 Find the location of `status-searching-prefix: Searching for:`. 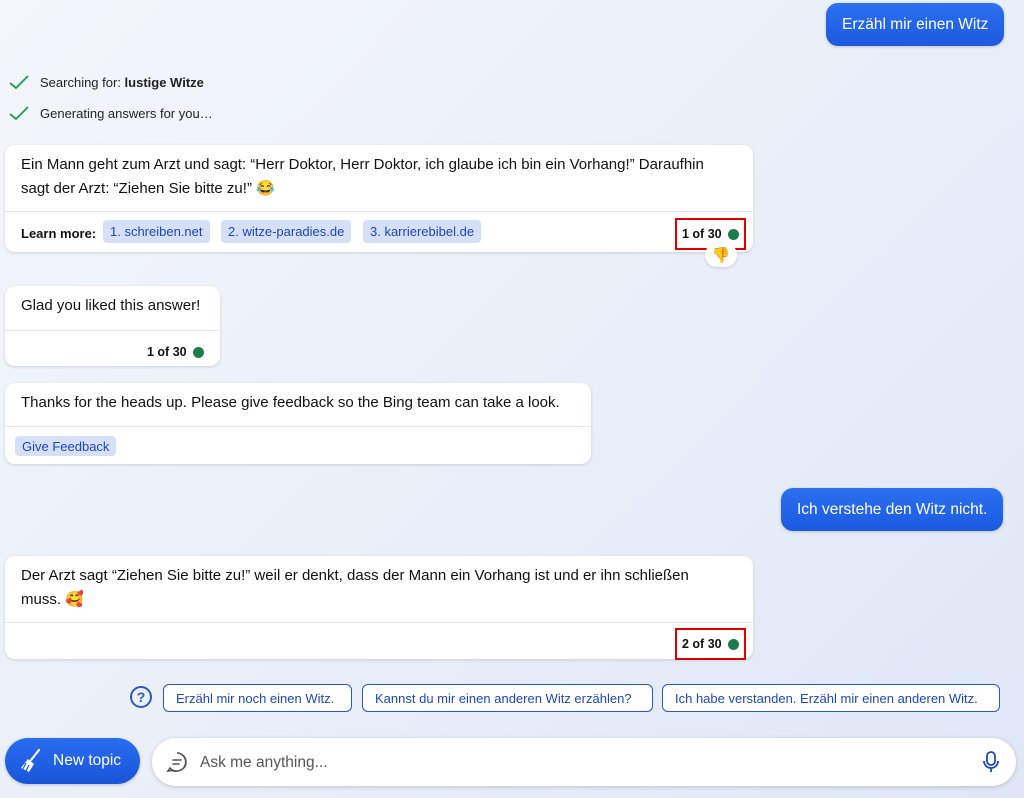

status-searching-prefix: Searching for: is located at coordinates (82, 82).